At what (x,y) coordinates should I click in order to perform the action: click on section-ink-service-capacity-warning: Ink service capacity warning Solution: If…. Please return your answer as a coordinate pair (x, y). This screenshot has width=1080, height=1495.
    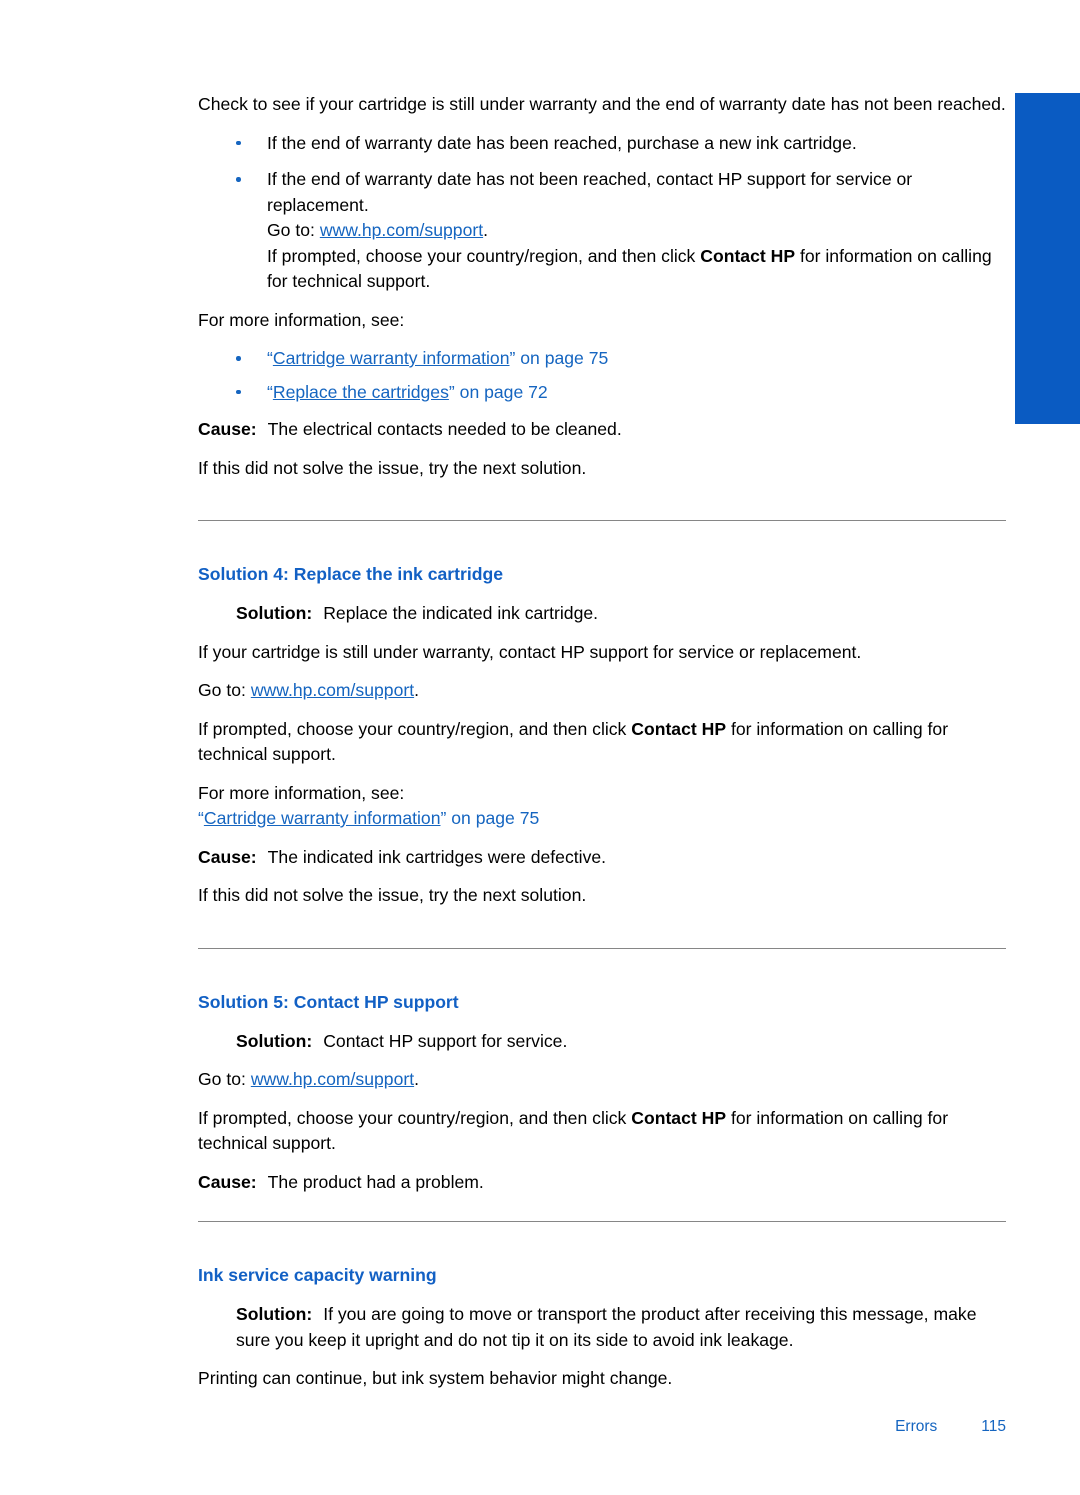
    Looking at the image, I should click on (602, 1328).